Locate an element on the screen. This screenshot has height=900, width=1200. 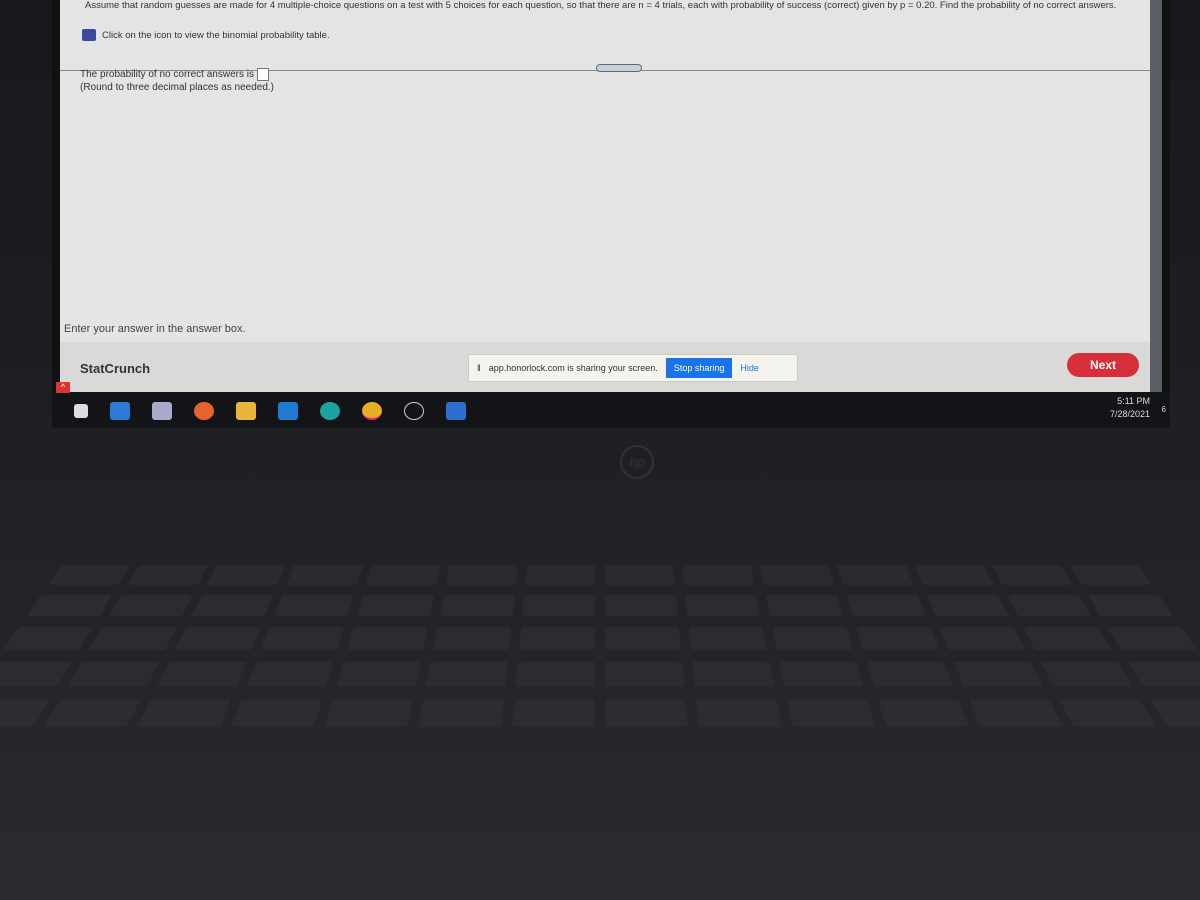
book-icon is located at coordinates (89, 35).